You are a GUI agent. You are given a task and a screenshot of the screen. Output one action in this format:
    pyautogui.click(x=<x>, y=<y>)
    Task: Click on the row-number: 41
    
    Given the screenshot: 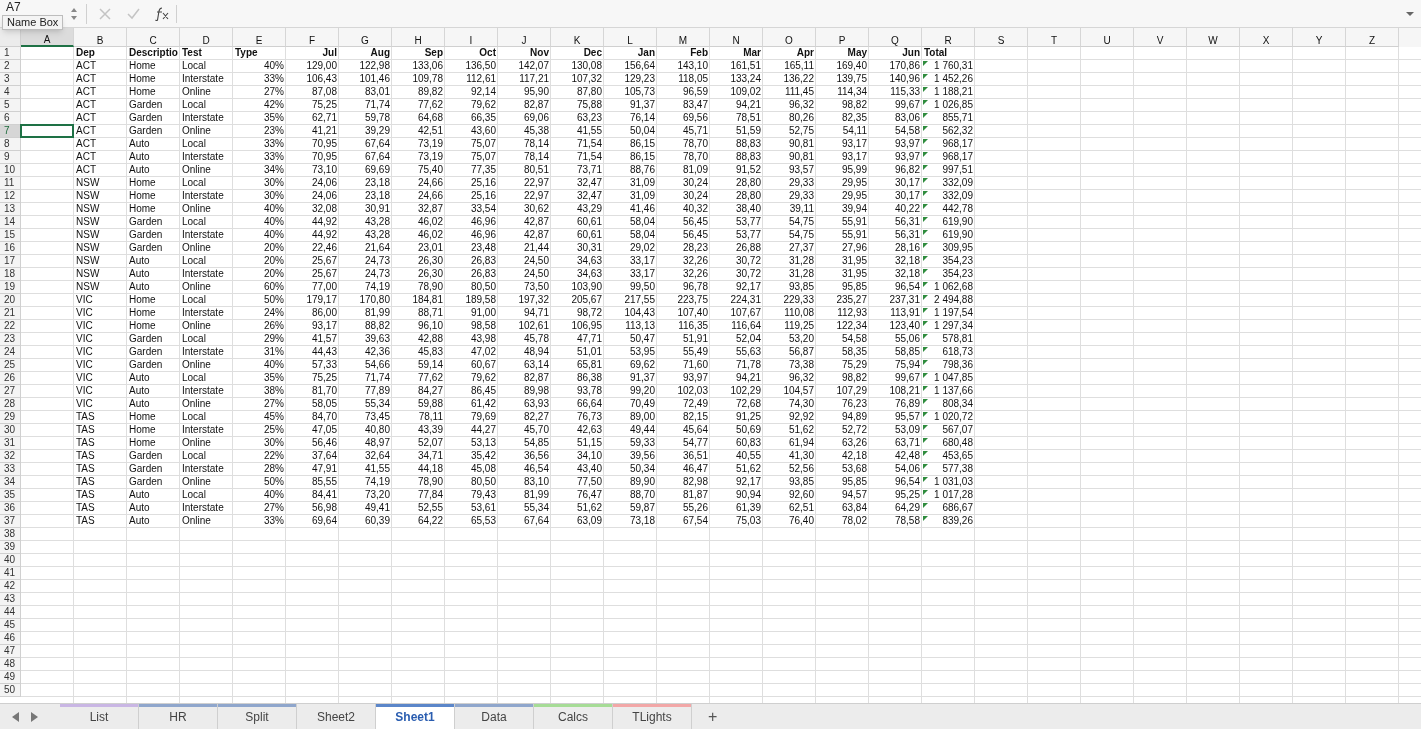 What is the action you would take?
    pyautogui.click(x=10, y=573)
    